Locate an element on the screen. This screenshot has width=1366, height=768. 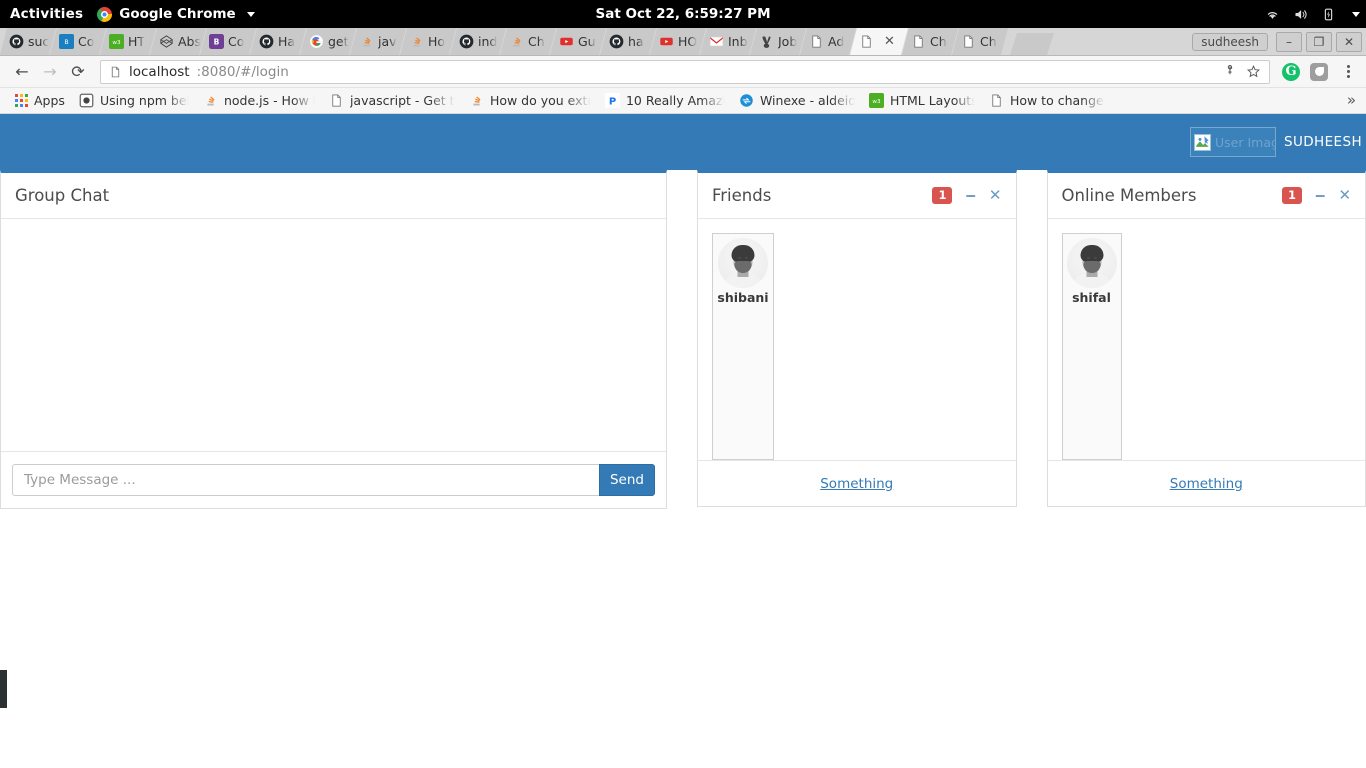
navbar-user: User Image SUDHEESH is located at coordinates (1277, 142).